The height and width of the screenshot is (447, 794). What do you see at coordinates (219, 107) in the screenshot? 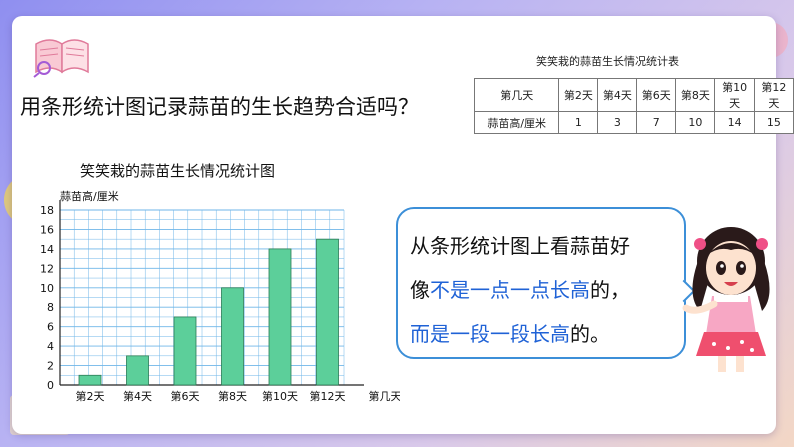
I see `main-question: 用条形统计图记录蒜苗的生长趋势合适吗？` at bounding box center [219, 107].